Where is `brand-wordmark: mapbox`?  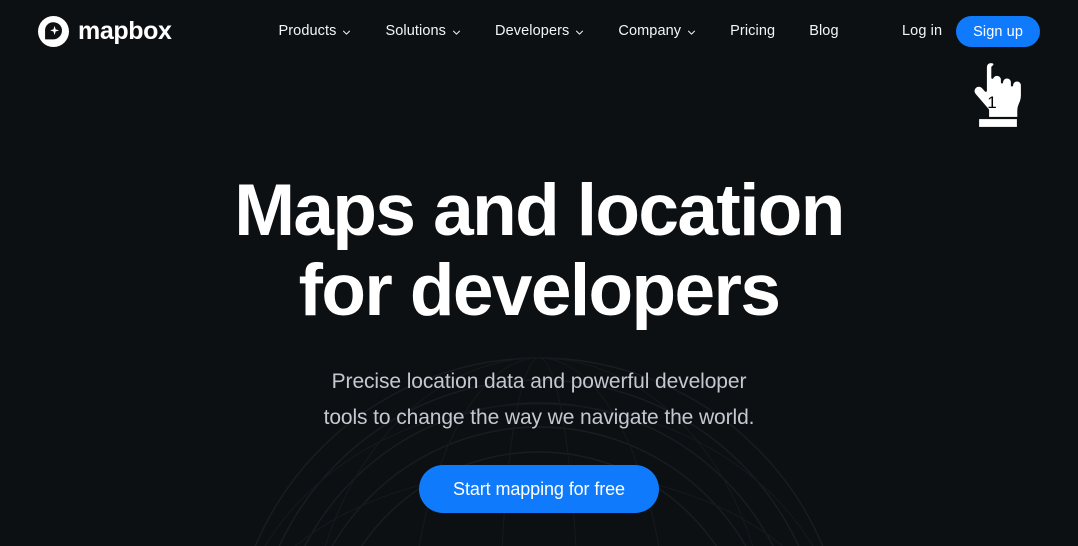
brand-wordmark: mapbox is located at coordinates (125, 31).